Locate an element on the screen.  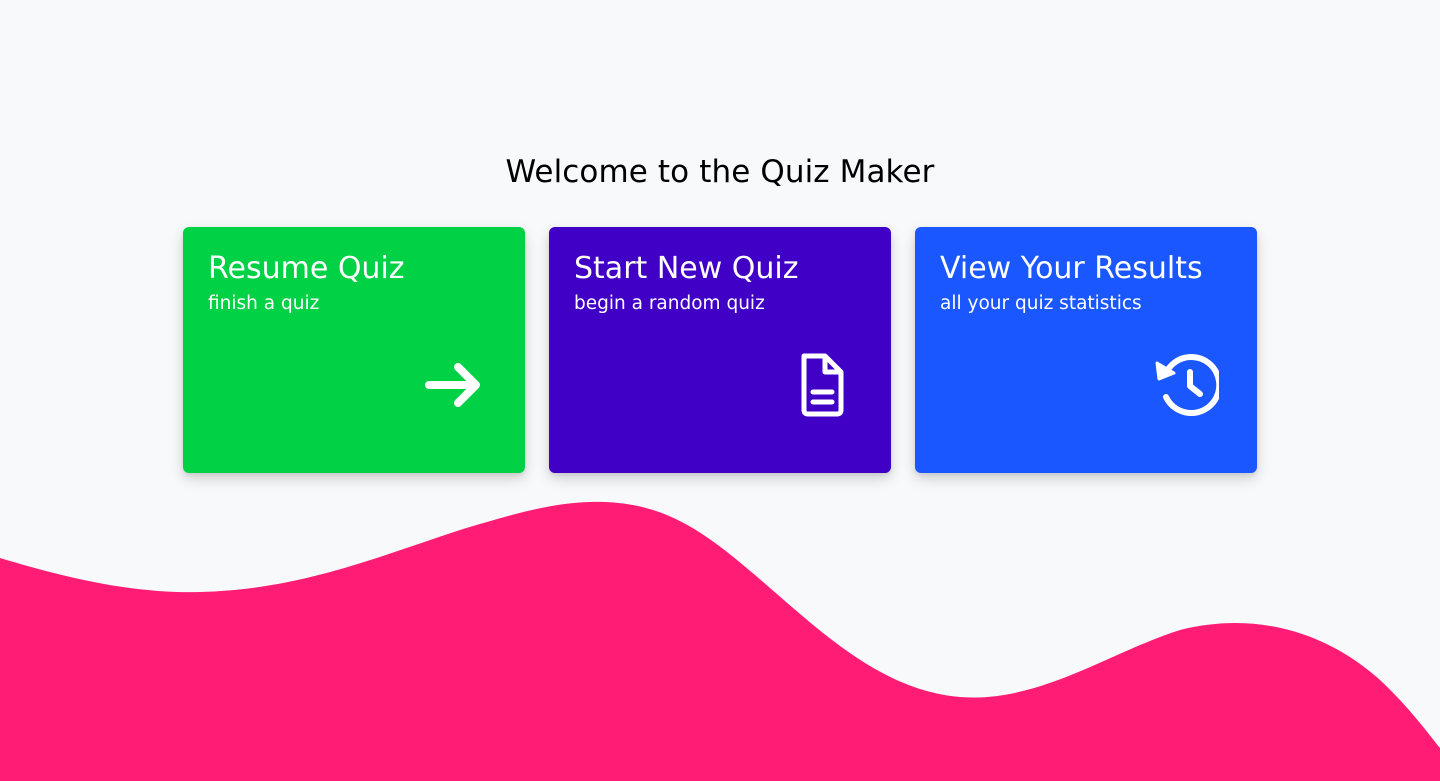
resume-quiz-title: Resume Quiz is located at coordinates (306, 268).